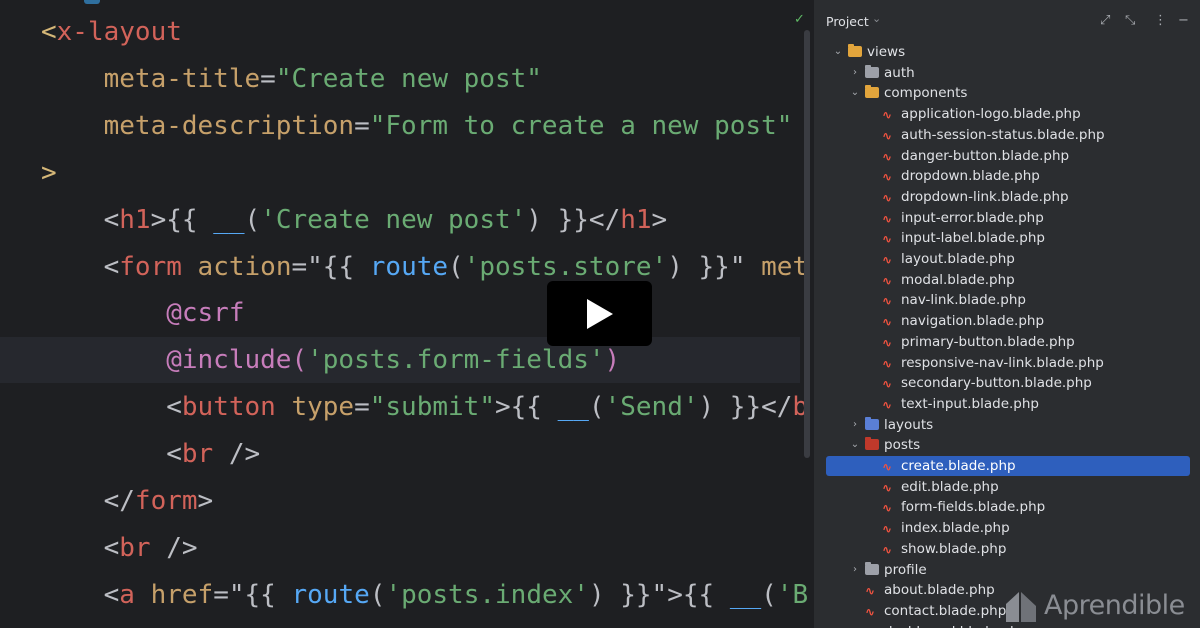 The image size is (1200, 628). Describe the element at coordinates (1008, 342) in the screenshot. I see `tree-file: ∿ primary-button.blade.php` at that location.